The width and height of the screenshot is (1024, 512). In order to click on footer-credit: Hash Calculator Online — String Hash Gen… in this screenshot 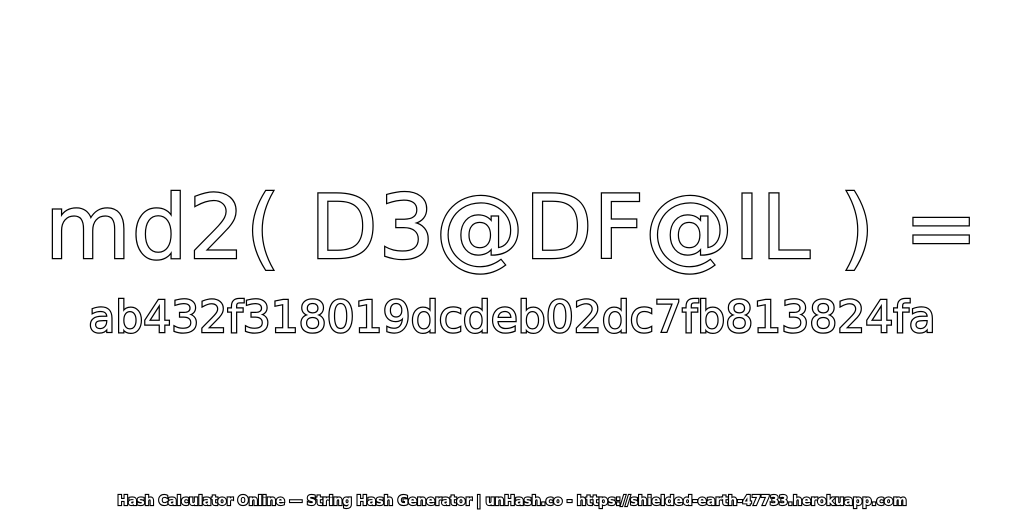, I will do `click(512, 501)`.